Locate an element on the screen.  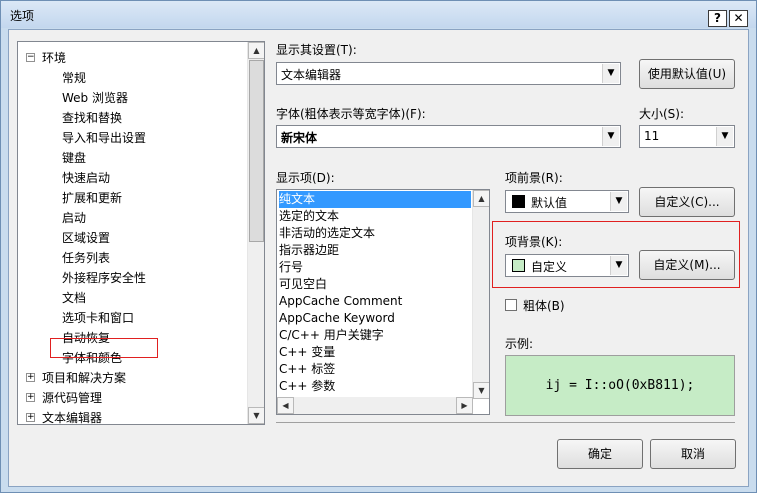
display-item: AppCache Comment is located at coordinates (340, 301).